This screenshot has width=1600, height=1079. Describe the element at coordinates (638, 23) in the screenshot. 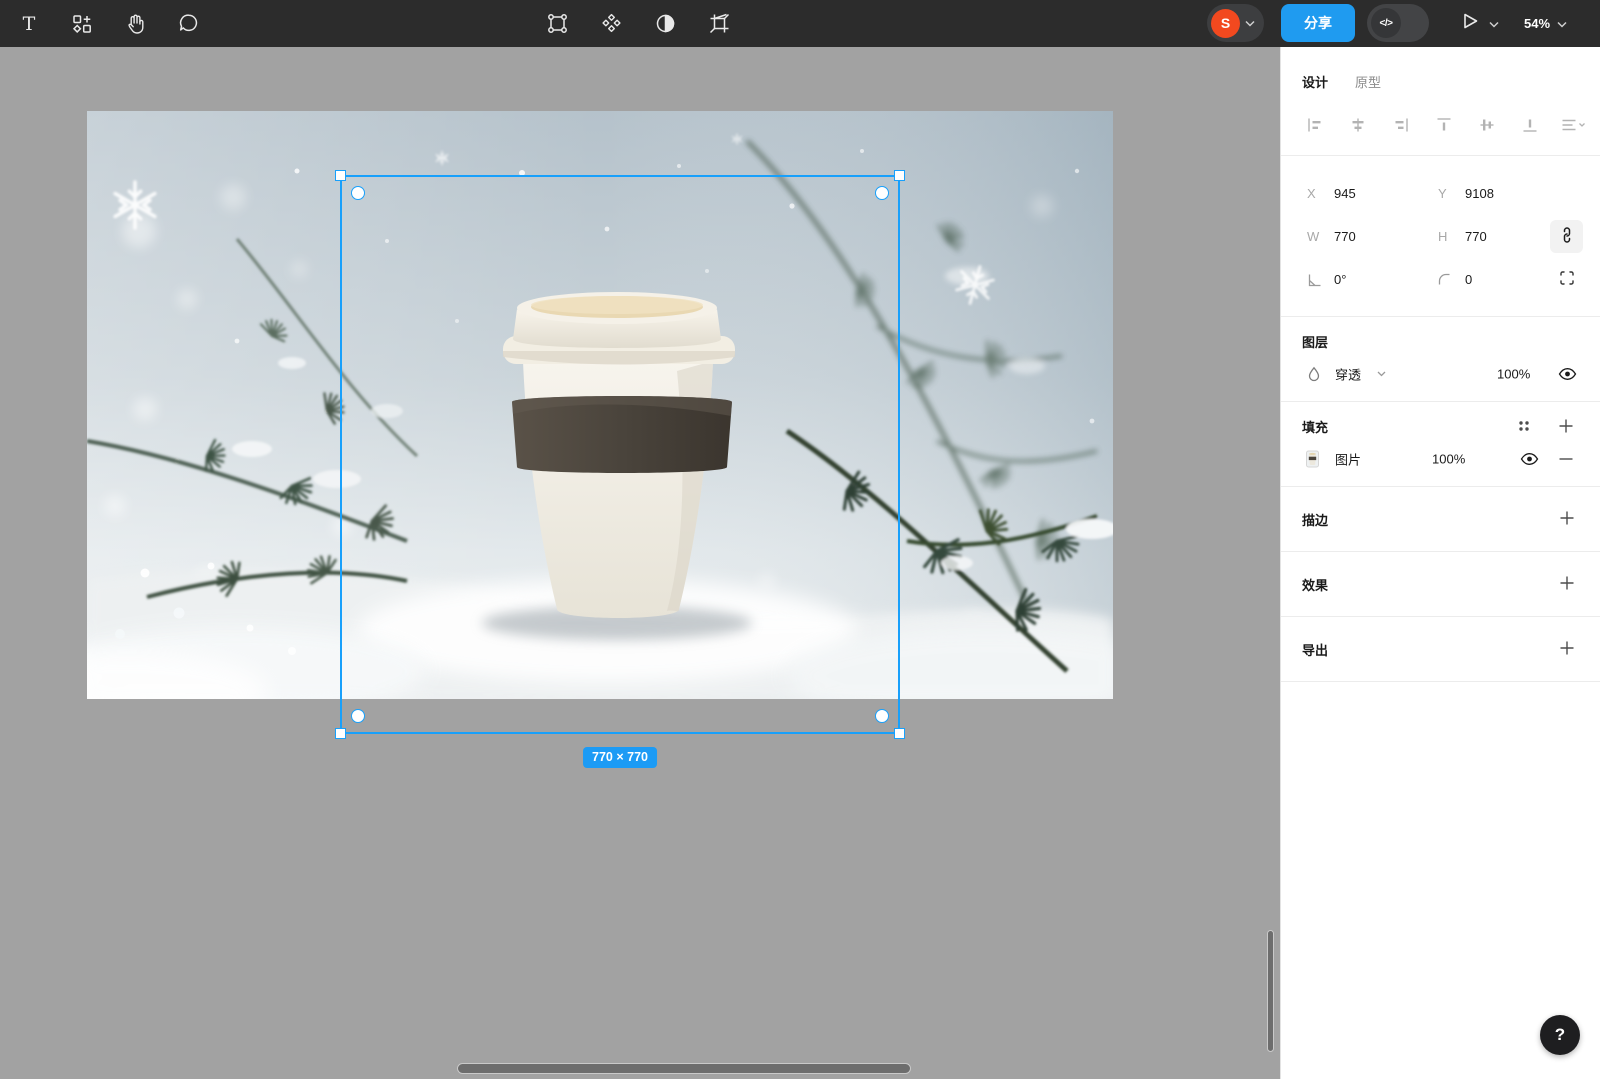

I see `center-tool-group` at that location.